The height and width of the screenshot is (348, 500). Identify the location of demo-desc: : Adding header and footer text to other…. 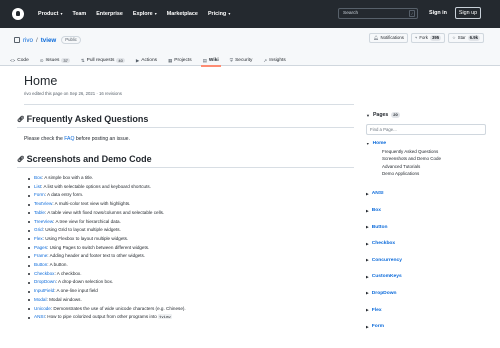
(96, 256).